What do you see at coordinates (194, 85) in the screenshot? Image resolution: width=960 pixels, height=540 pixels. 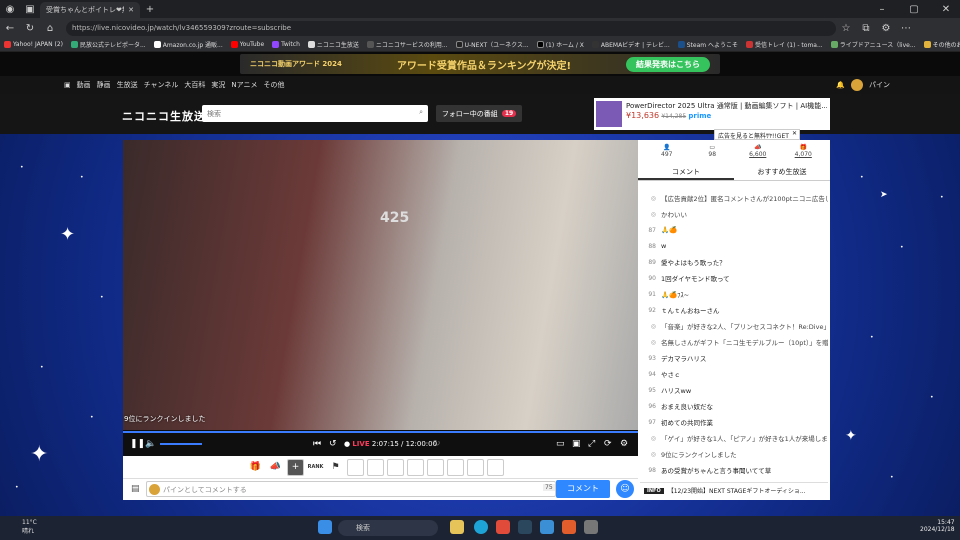 I see `nav-item: 大百科` at bounding box center [194, 85].